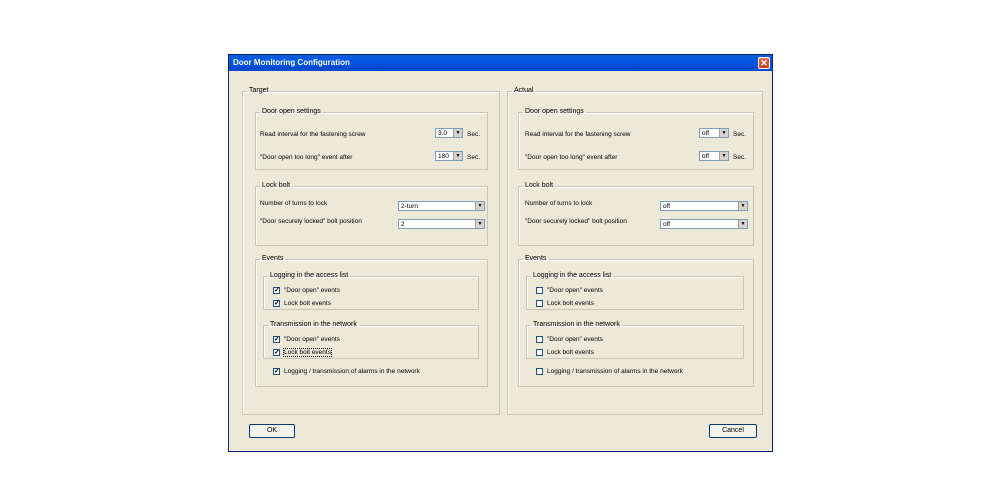  What do you see at coordinates (539, 371) in the screenshot?
I see `actual-alarms-checkbox` at bounding box center [539, 371].